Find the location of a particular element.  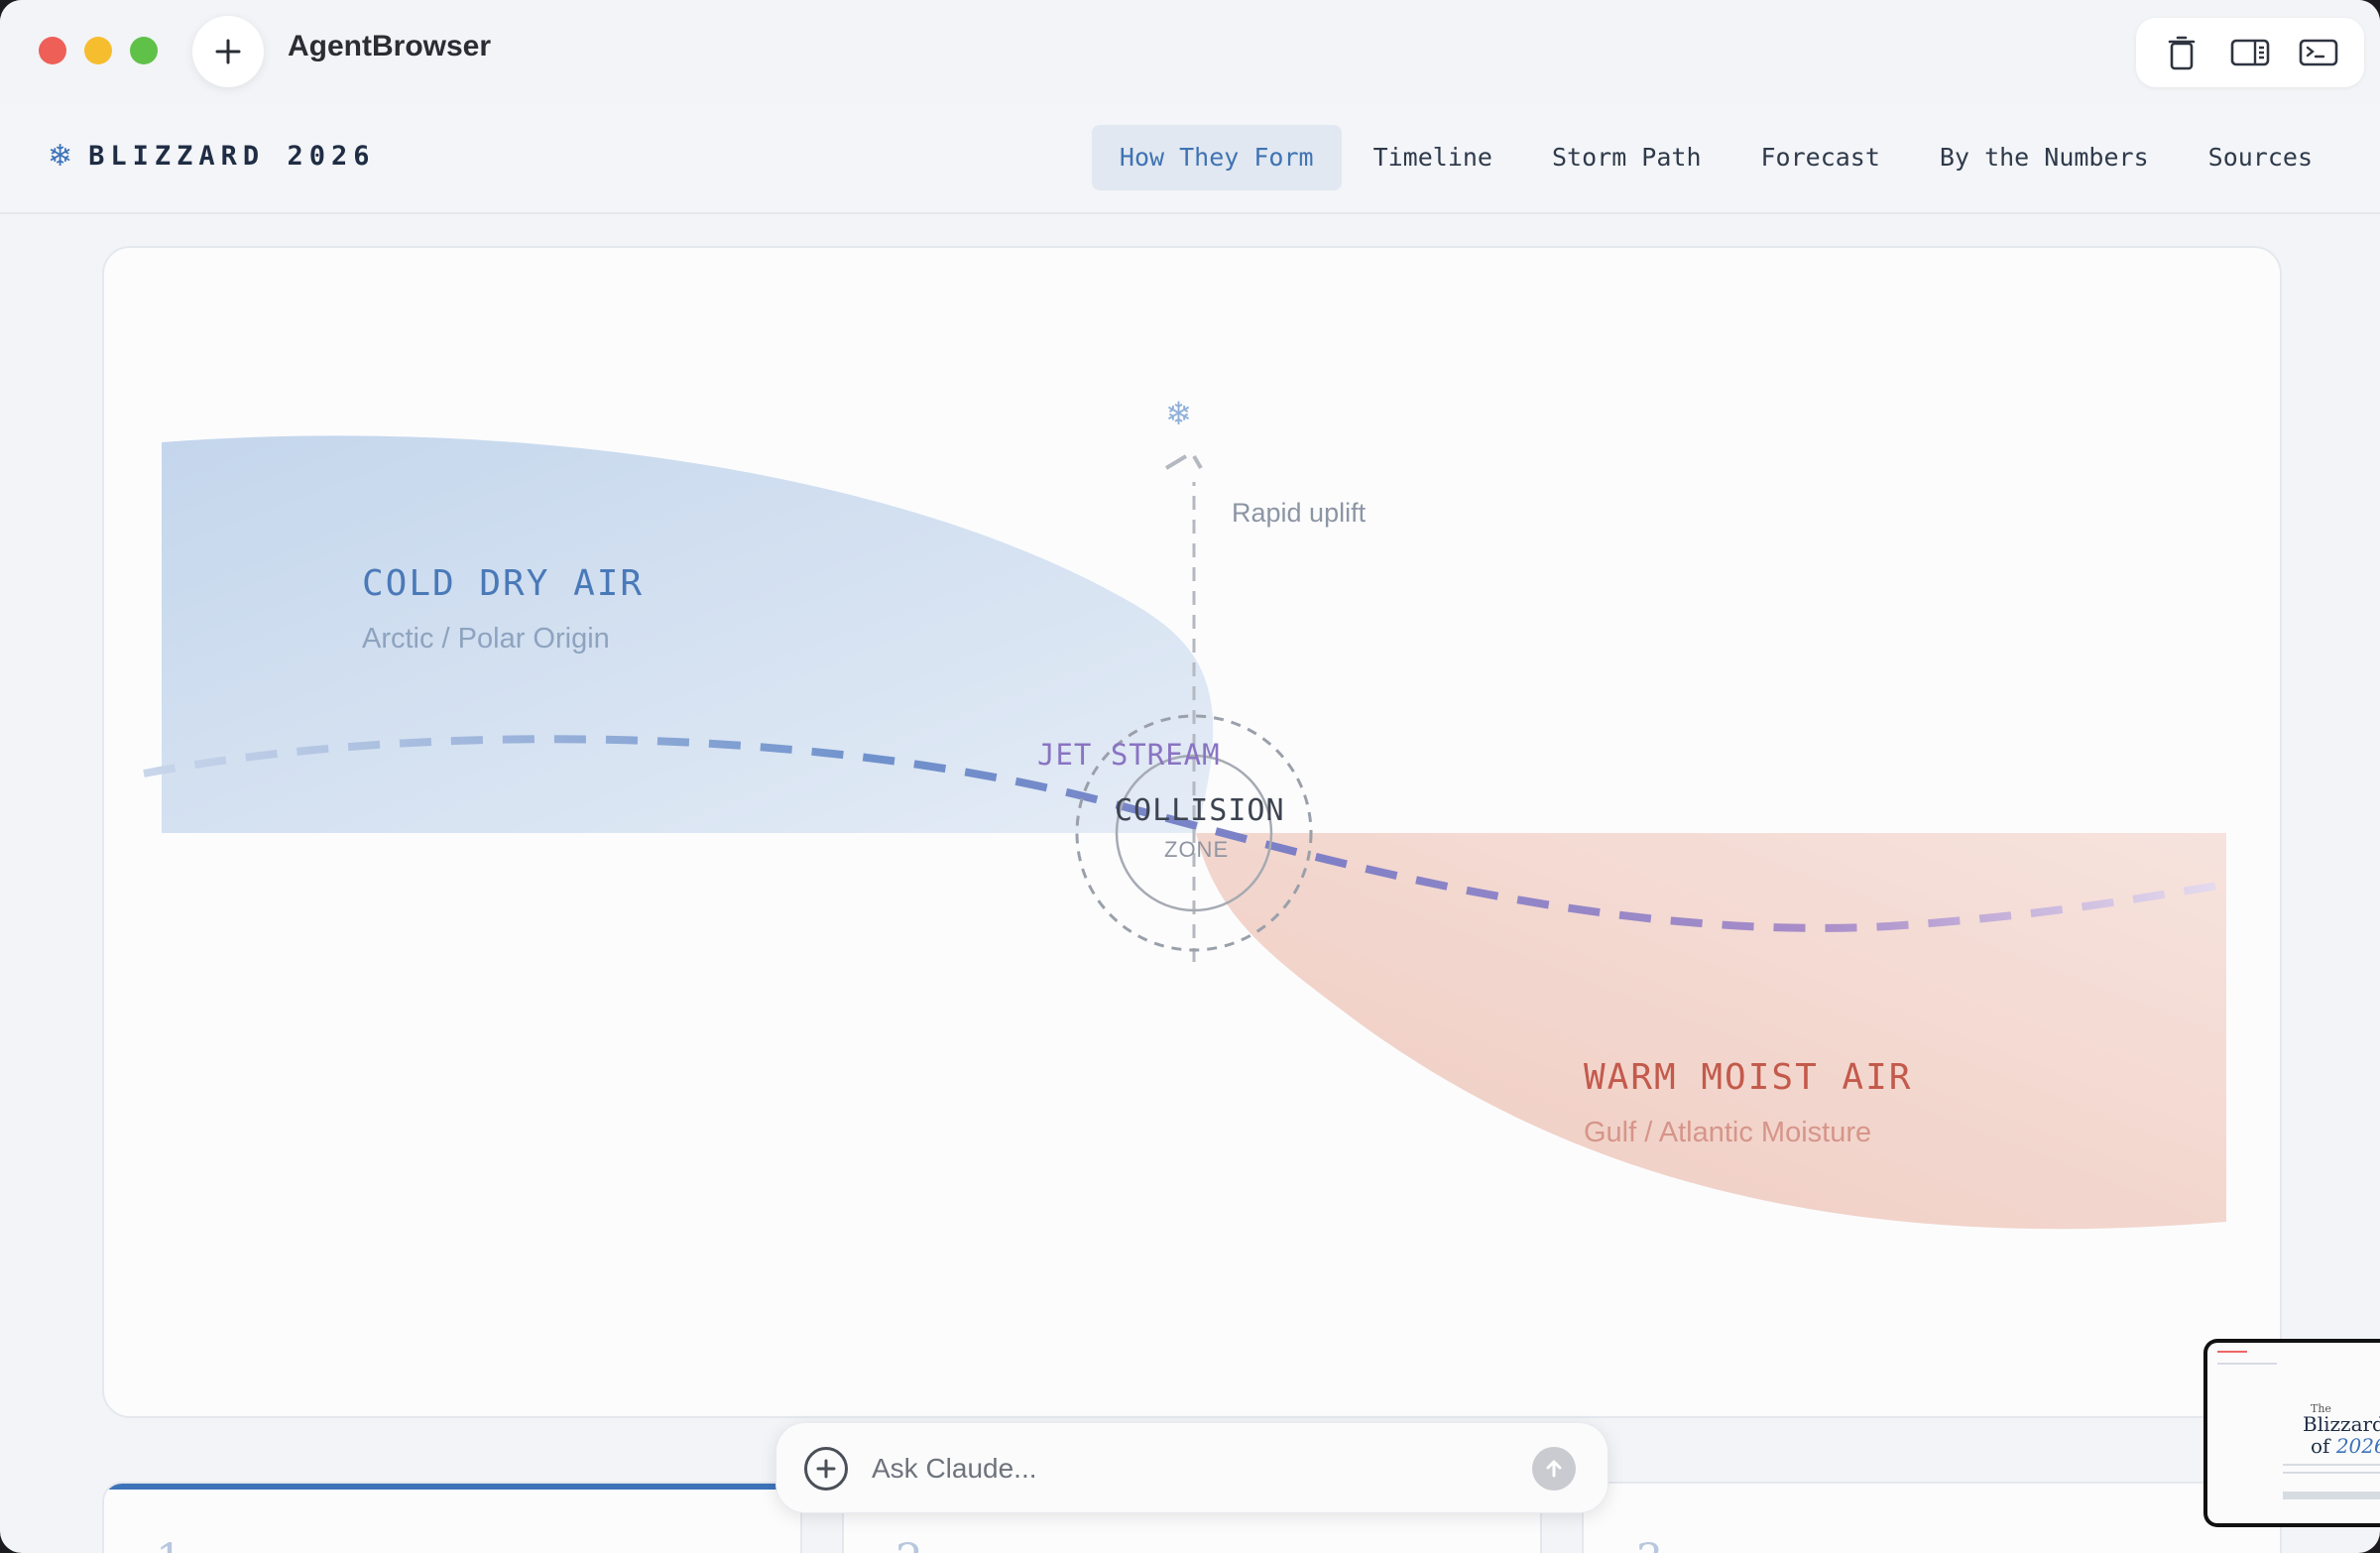

thumbnail-title-line-3: of 2026 is located at coordinates (2345, 1446).